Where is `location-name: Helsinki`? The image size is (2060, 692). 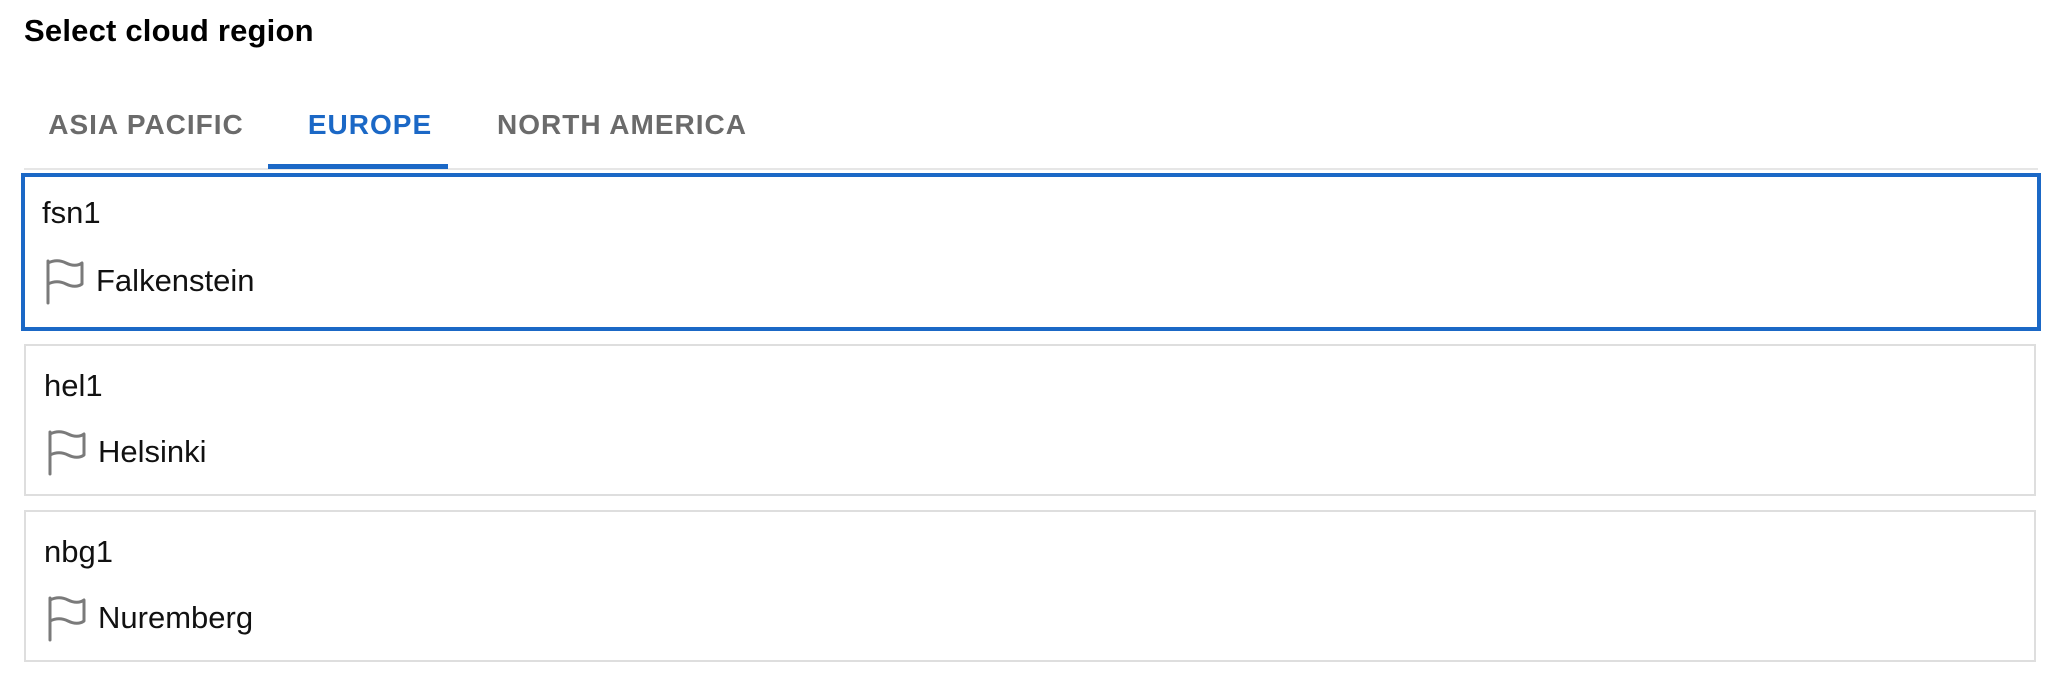 location-name: Helsinki is located at coordinates (152, 451).